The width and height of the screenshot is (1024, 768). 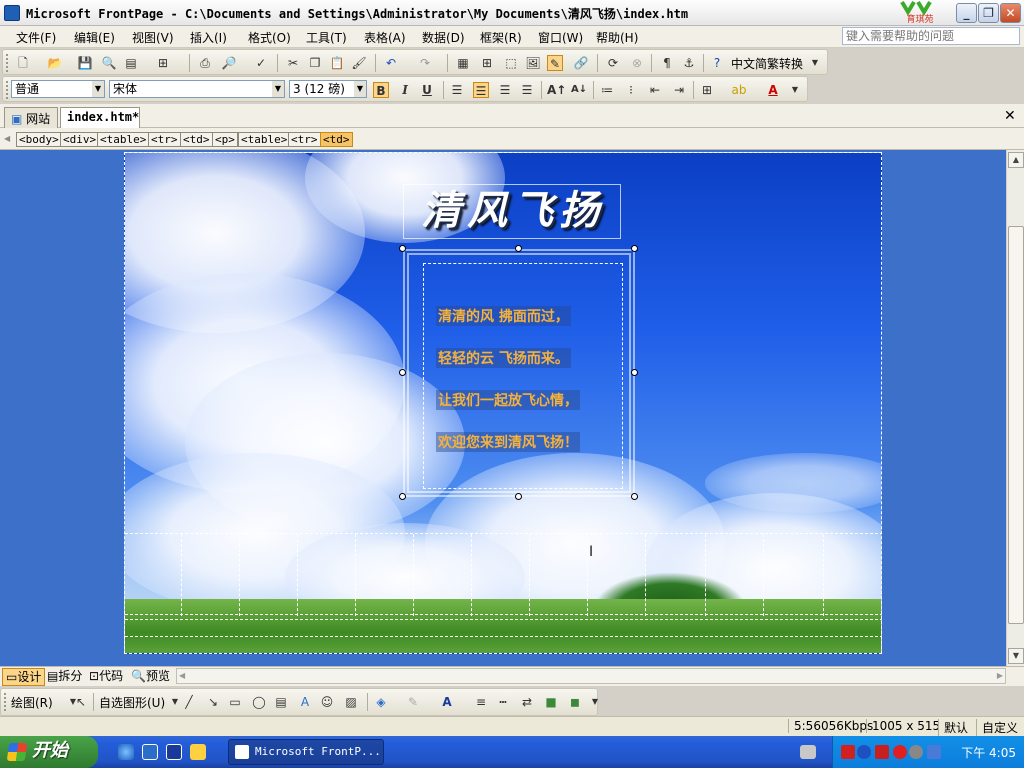 What do you see at coordinates (305, 702) in the screenshot?
I see `wordart-icon: A` at bounding box center [305, 702].